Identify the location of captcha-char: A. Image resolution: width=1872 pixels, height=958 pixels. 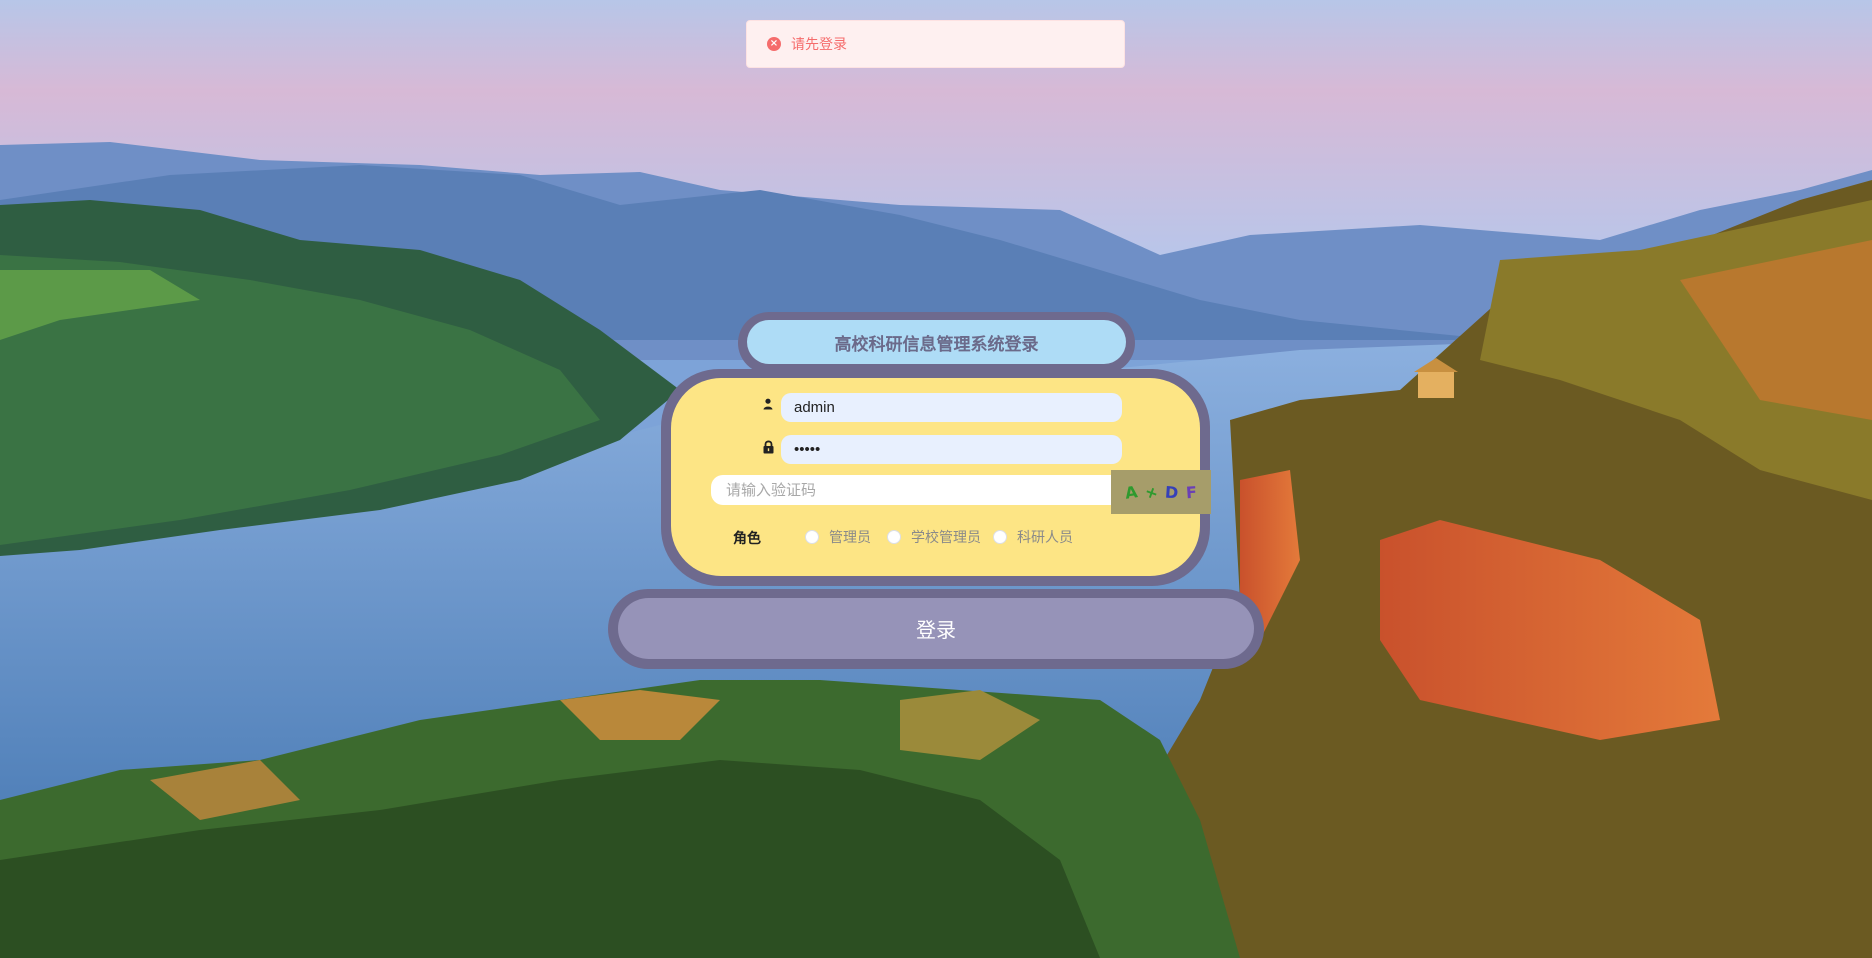
(1132, 492).